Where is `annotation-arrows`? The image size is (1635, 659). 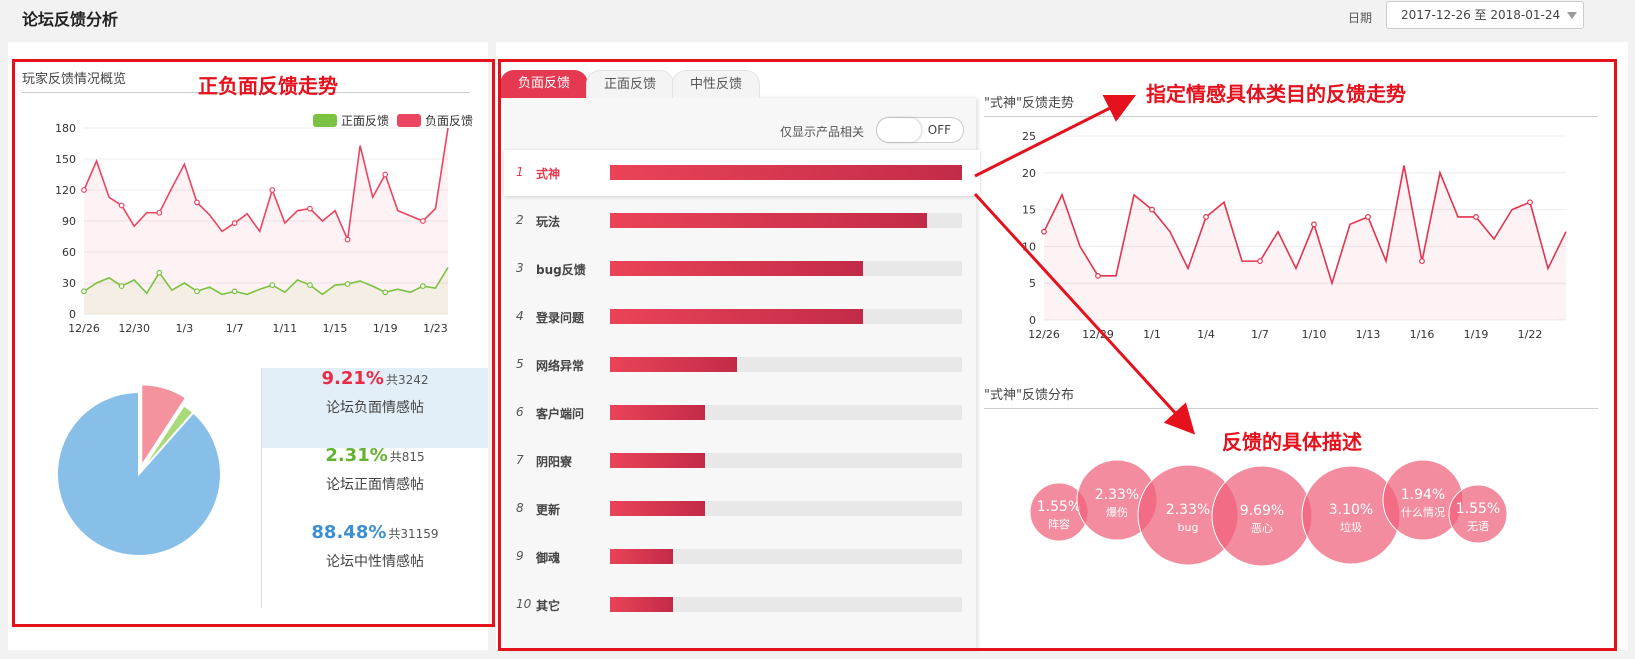 annotation-arrows is located at coordinates (1084, 264).